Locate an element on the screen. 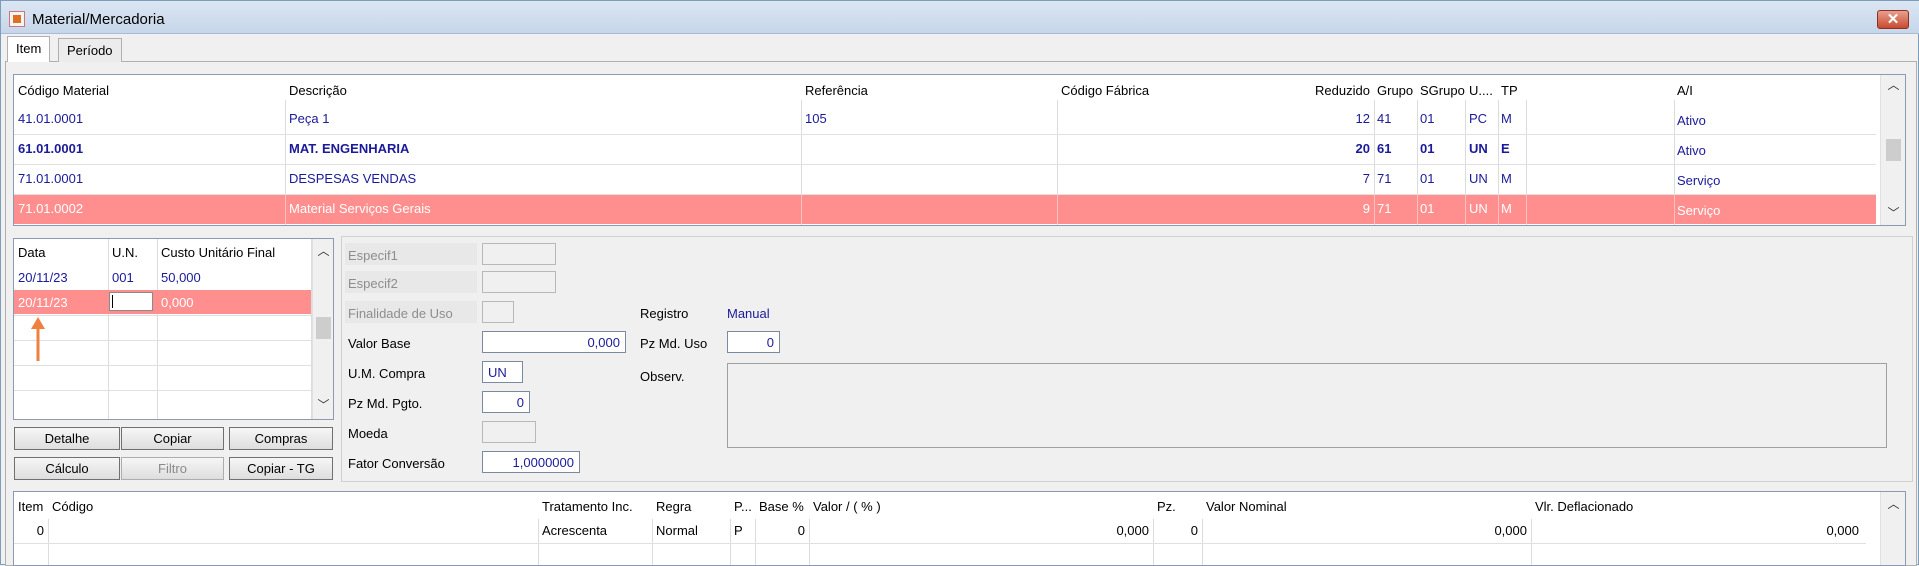 This screenshot has width=1919, height=566. col-header-pz: Pz. is located at coordinates (1166, 506).